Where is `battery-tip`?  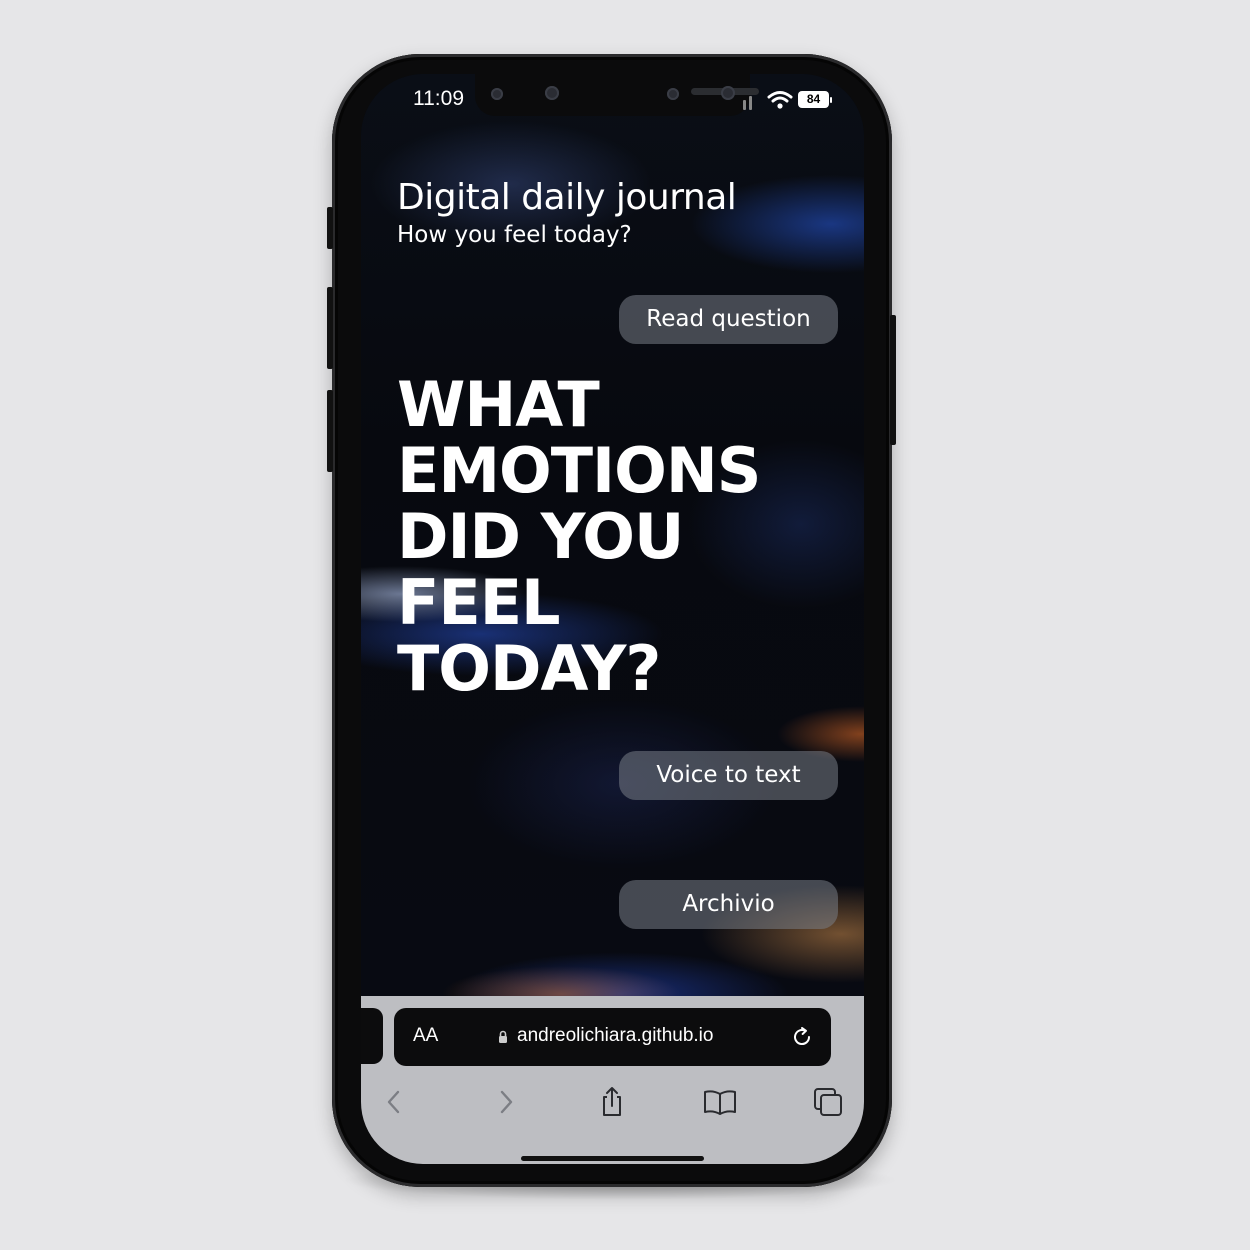 battery-tip is located at coordinates (831, 100).